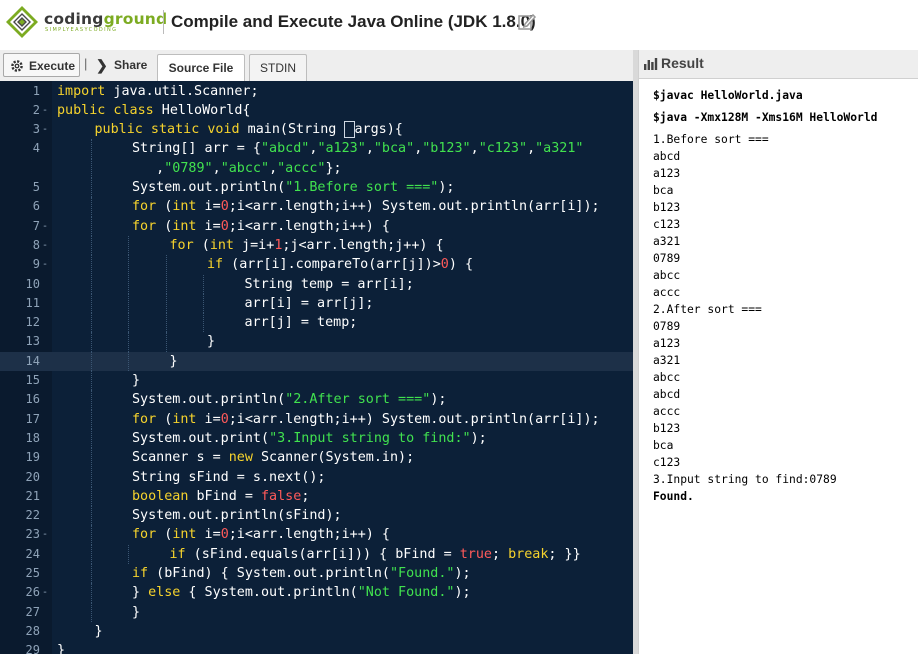 The height and width of the screenshot is (654, 918). Describe the element at coordinates (164, 419) in the screenshot. I see `code-token: (` at that location.